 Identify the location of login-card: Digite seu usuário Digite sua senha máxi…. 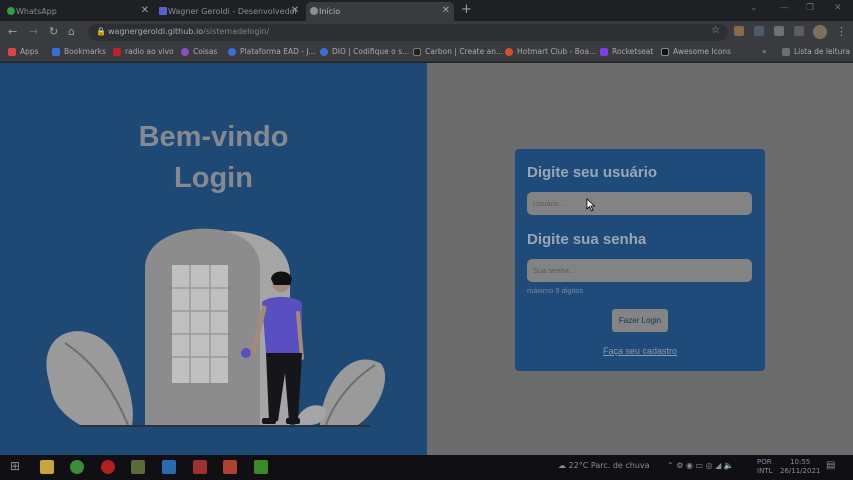
(640, 260).